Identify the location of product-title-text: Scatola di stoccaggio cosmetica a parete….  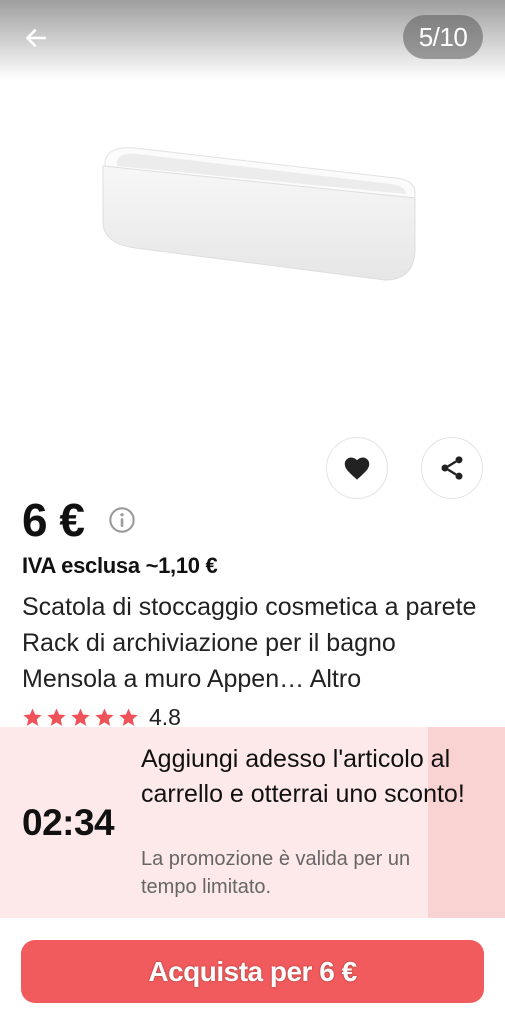
(249, 643).